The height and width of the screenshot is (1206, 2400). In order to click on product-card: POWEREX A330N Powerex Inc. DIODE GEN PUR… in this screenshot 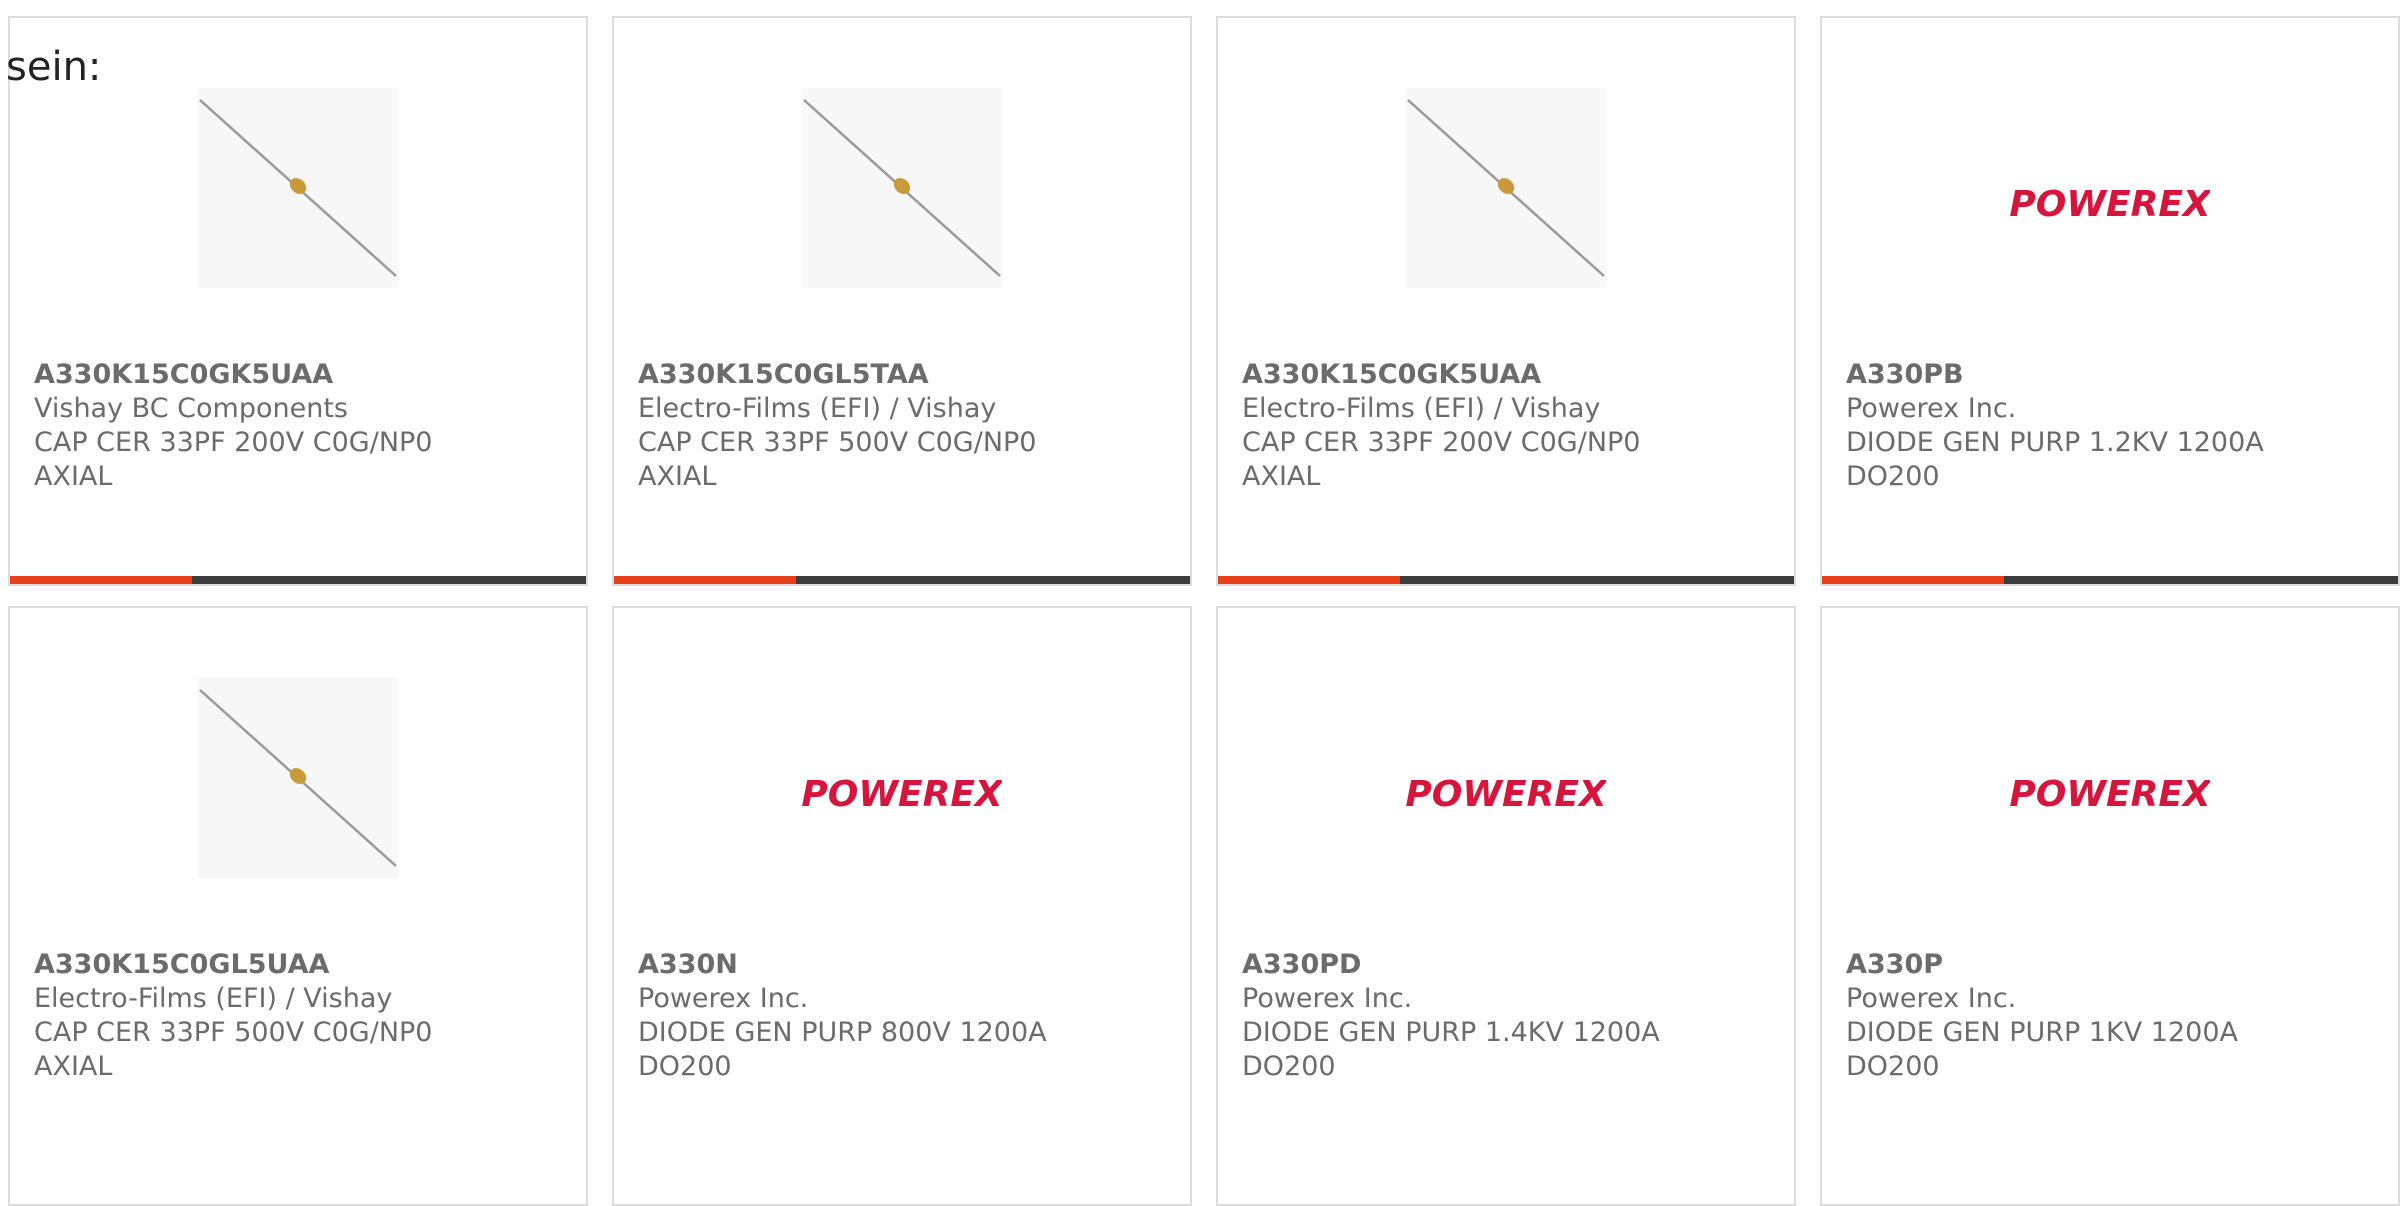, I will do `click(902, 906)`.